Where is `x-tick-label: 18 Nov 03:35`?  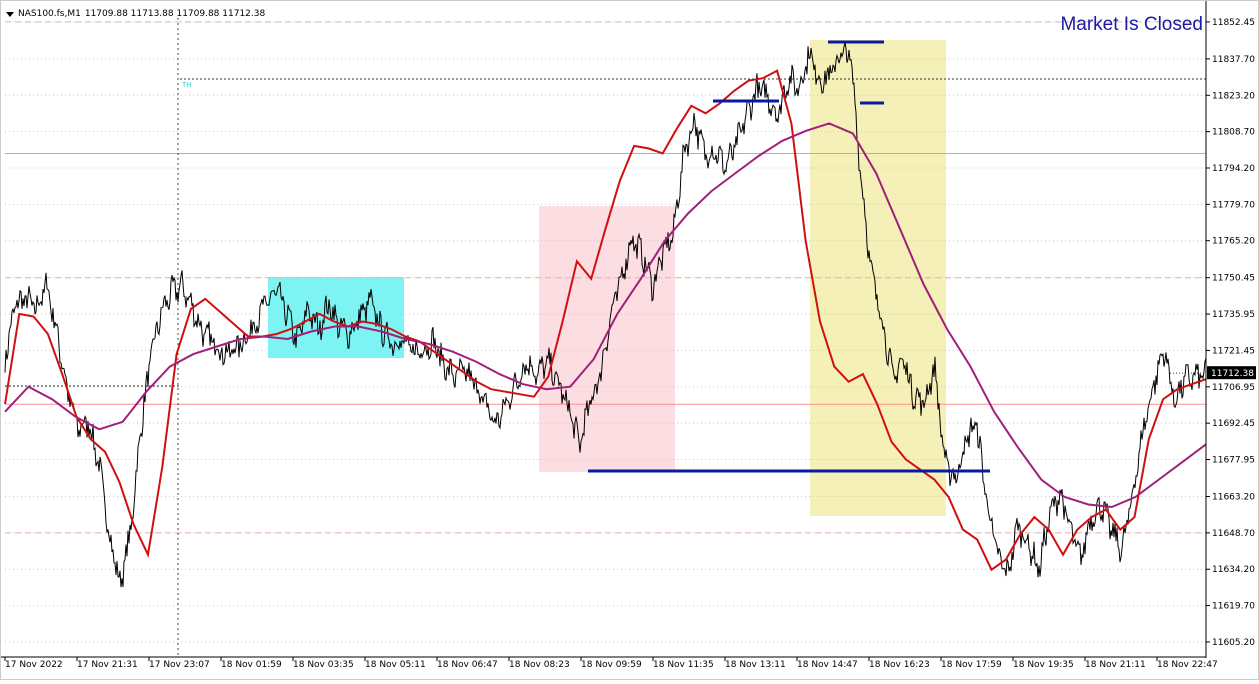 x-tick-label: 18 Nov 03:35 is located at coordinates (323, 665).